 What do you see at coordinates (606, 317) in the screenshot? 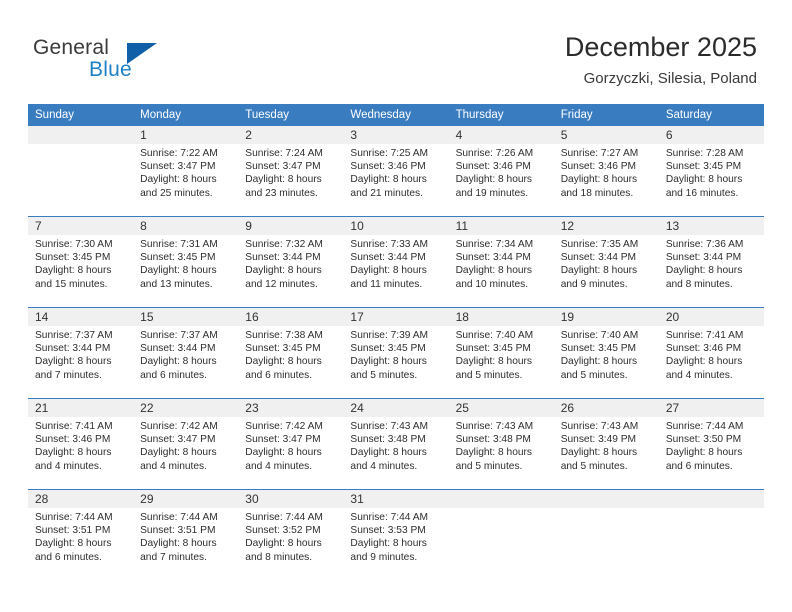
I see `day-number: 19` at bounding box center [606, 317].